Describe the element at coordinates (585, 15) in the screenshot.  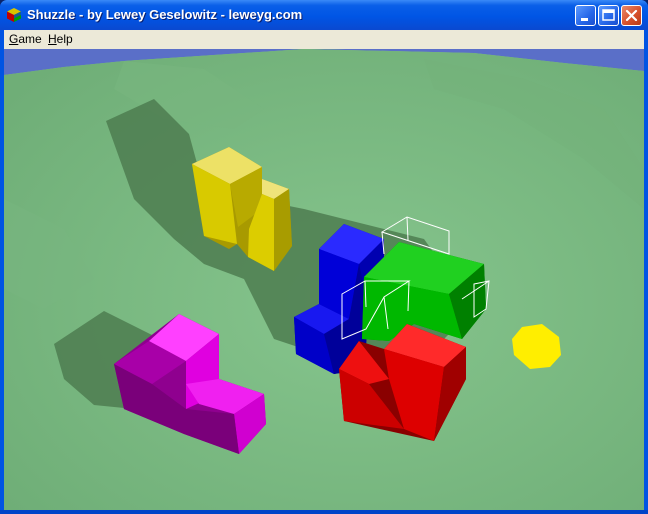
I see `minimize-button` at that location.